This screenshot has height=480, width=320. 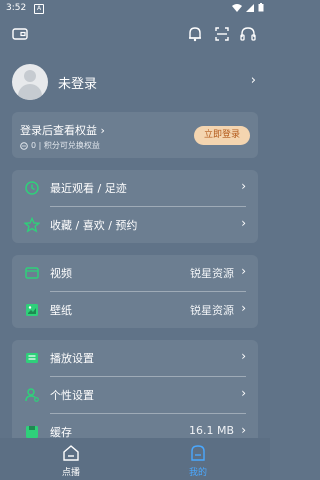 What do you see at coordinates (135, 135) in the screenshot?
I see `benefits-card: 登录后查看权益 › 0 | 积分可兑换权益 立即登录` at bounding box center [135, 135].